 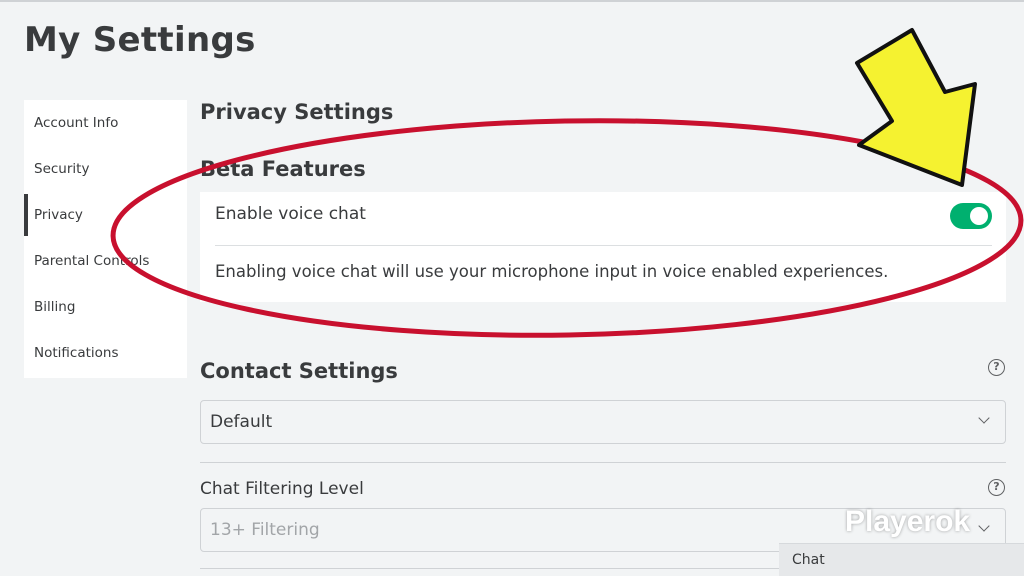 What do you see at coordinates (265, 530) in the screenshot?
I see `chat-filtering-value: 13+ Filtering` at bounding box center [265, 530].